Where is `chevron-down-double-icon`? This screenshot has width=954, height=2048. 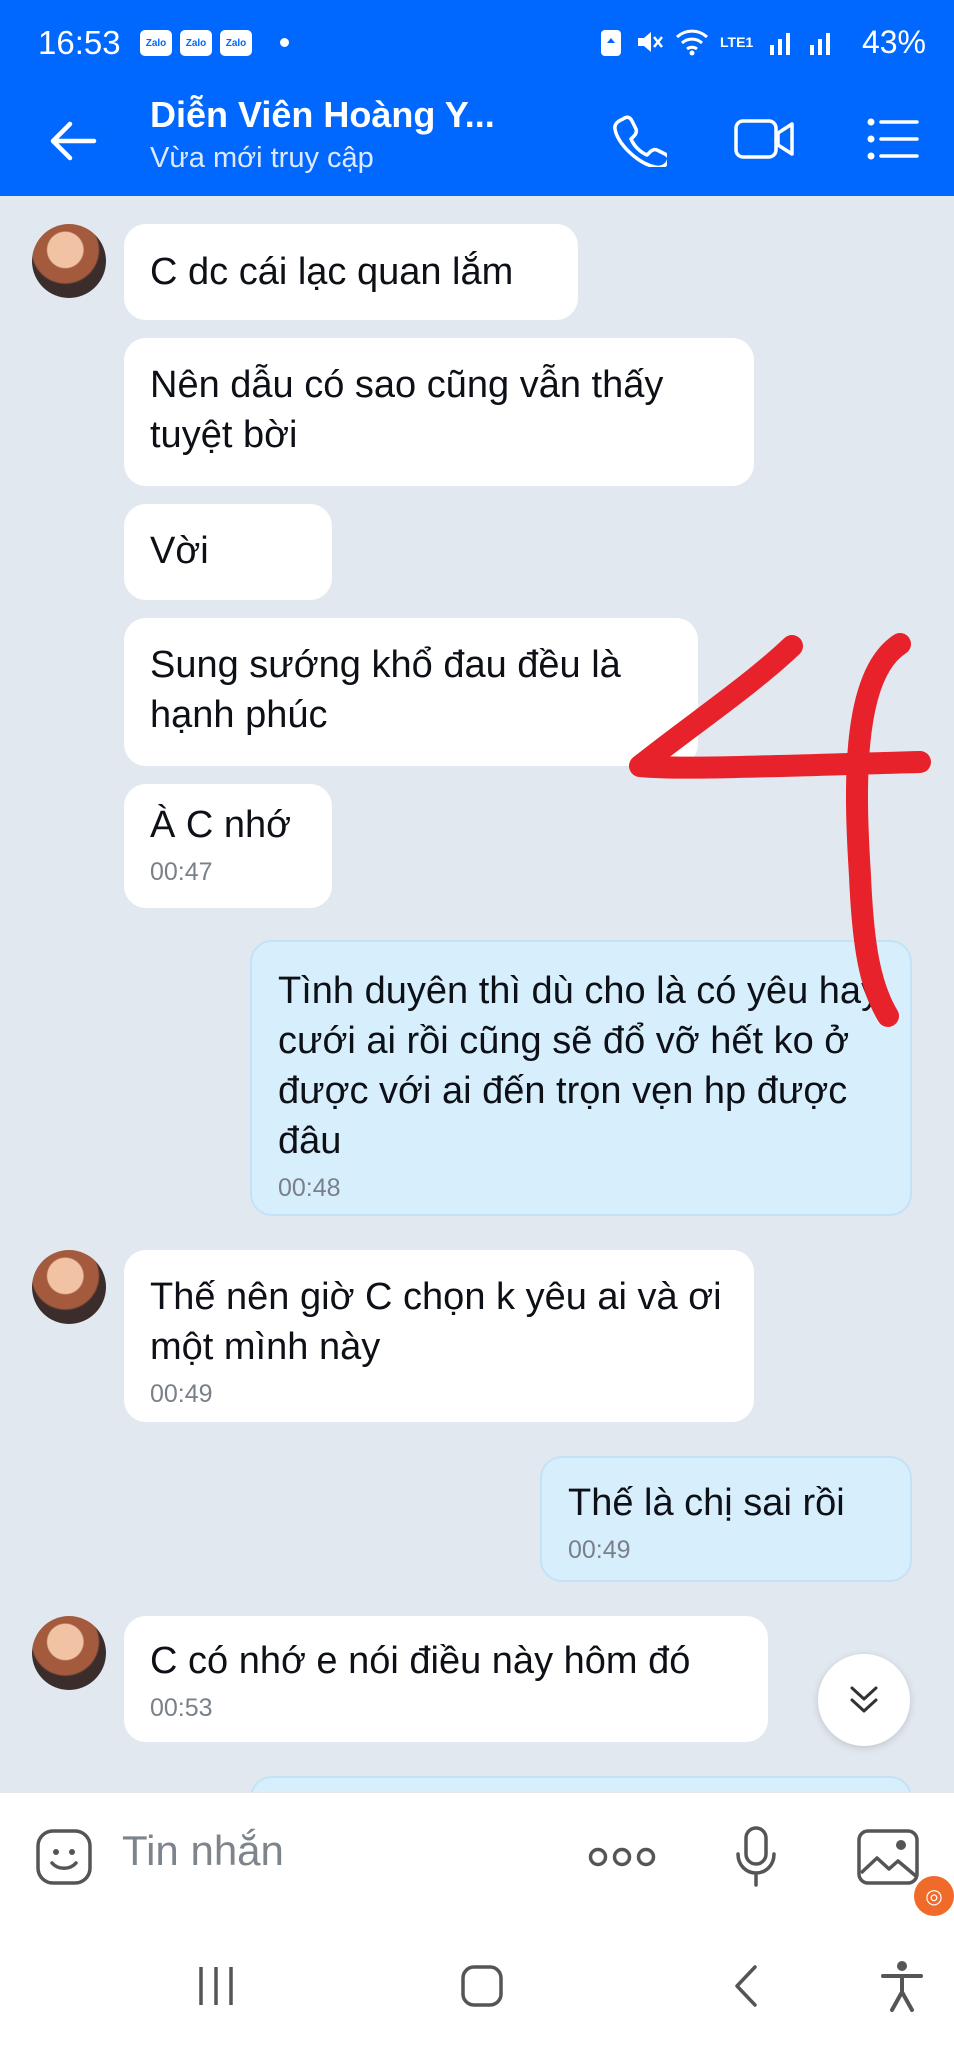
chevron-down-double-icon is located at coordinates (864, 1699).